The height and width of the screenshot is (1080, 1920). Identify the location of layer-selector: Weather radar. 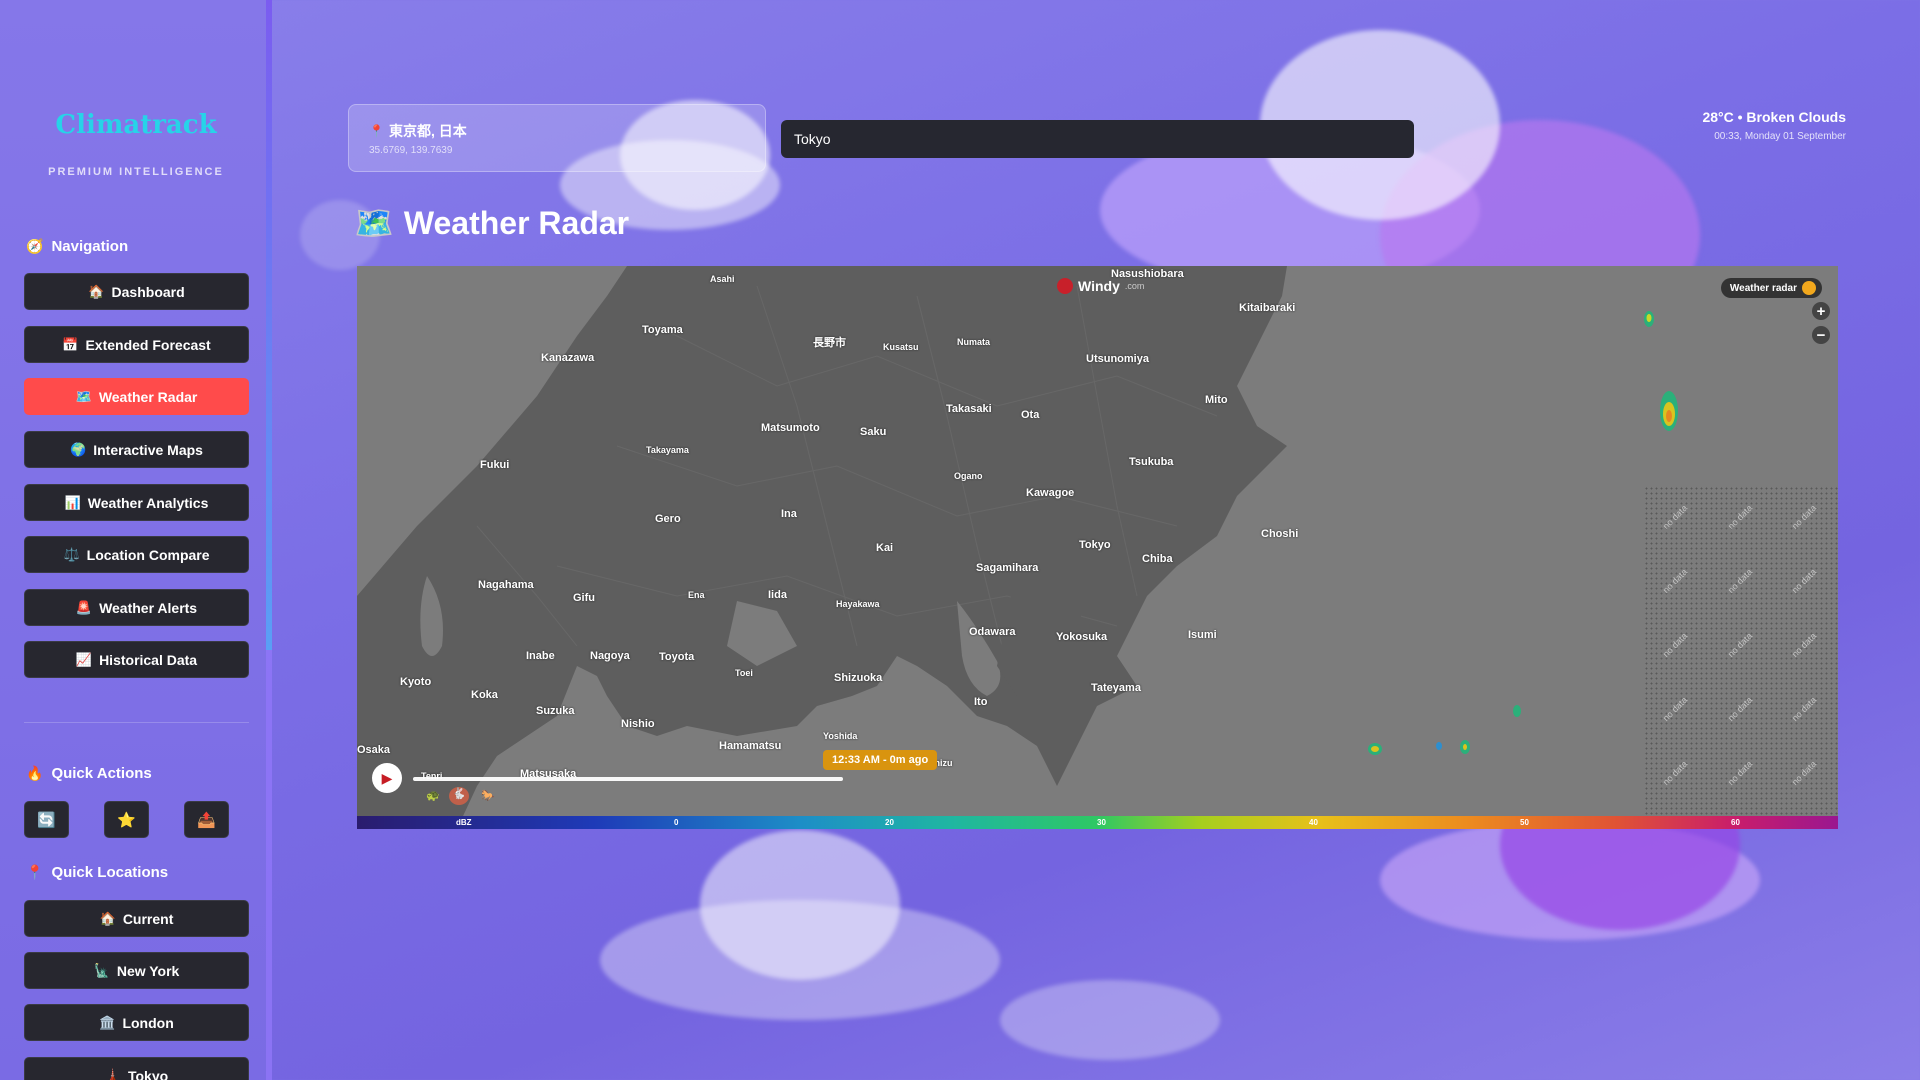
(1771, 288).